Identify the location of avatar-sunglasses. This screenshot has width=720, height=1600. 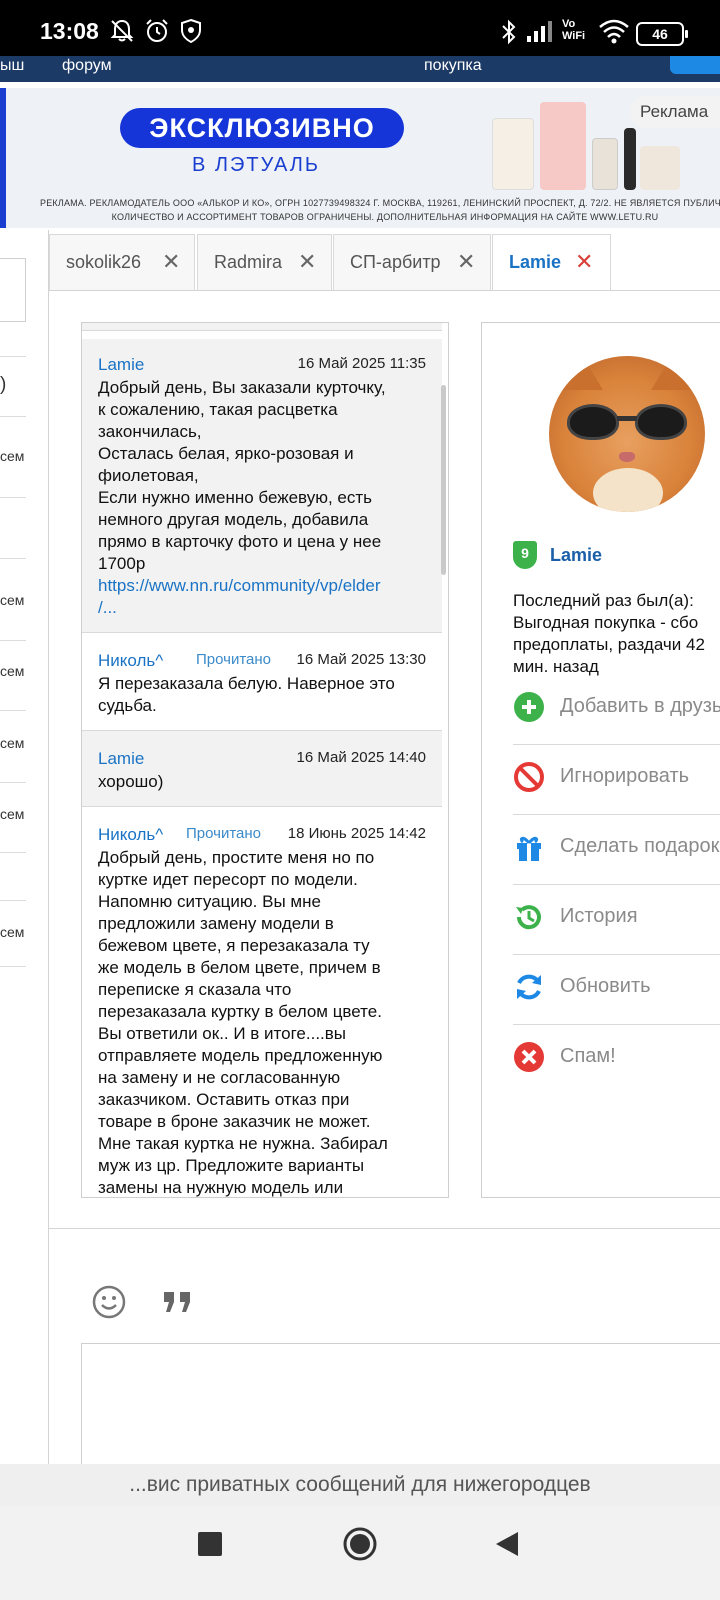
(593, 422).